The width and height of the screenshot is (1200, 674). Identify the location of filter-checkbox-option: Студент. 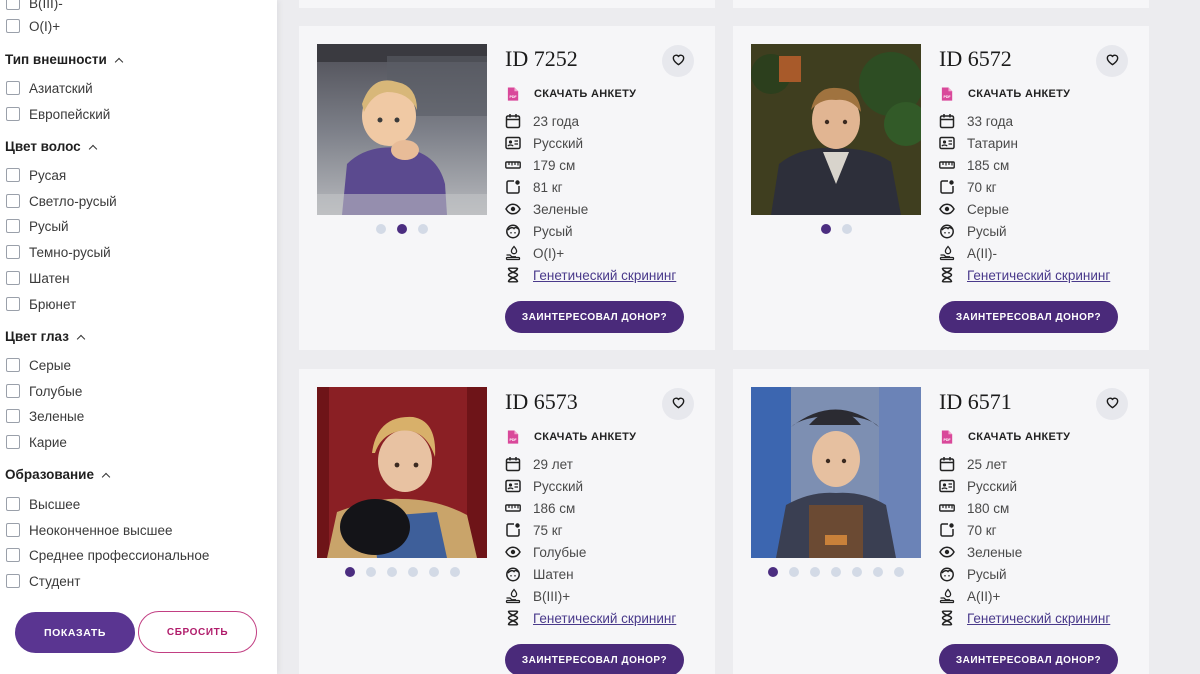
(43, 581).